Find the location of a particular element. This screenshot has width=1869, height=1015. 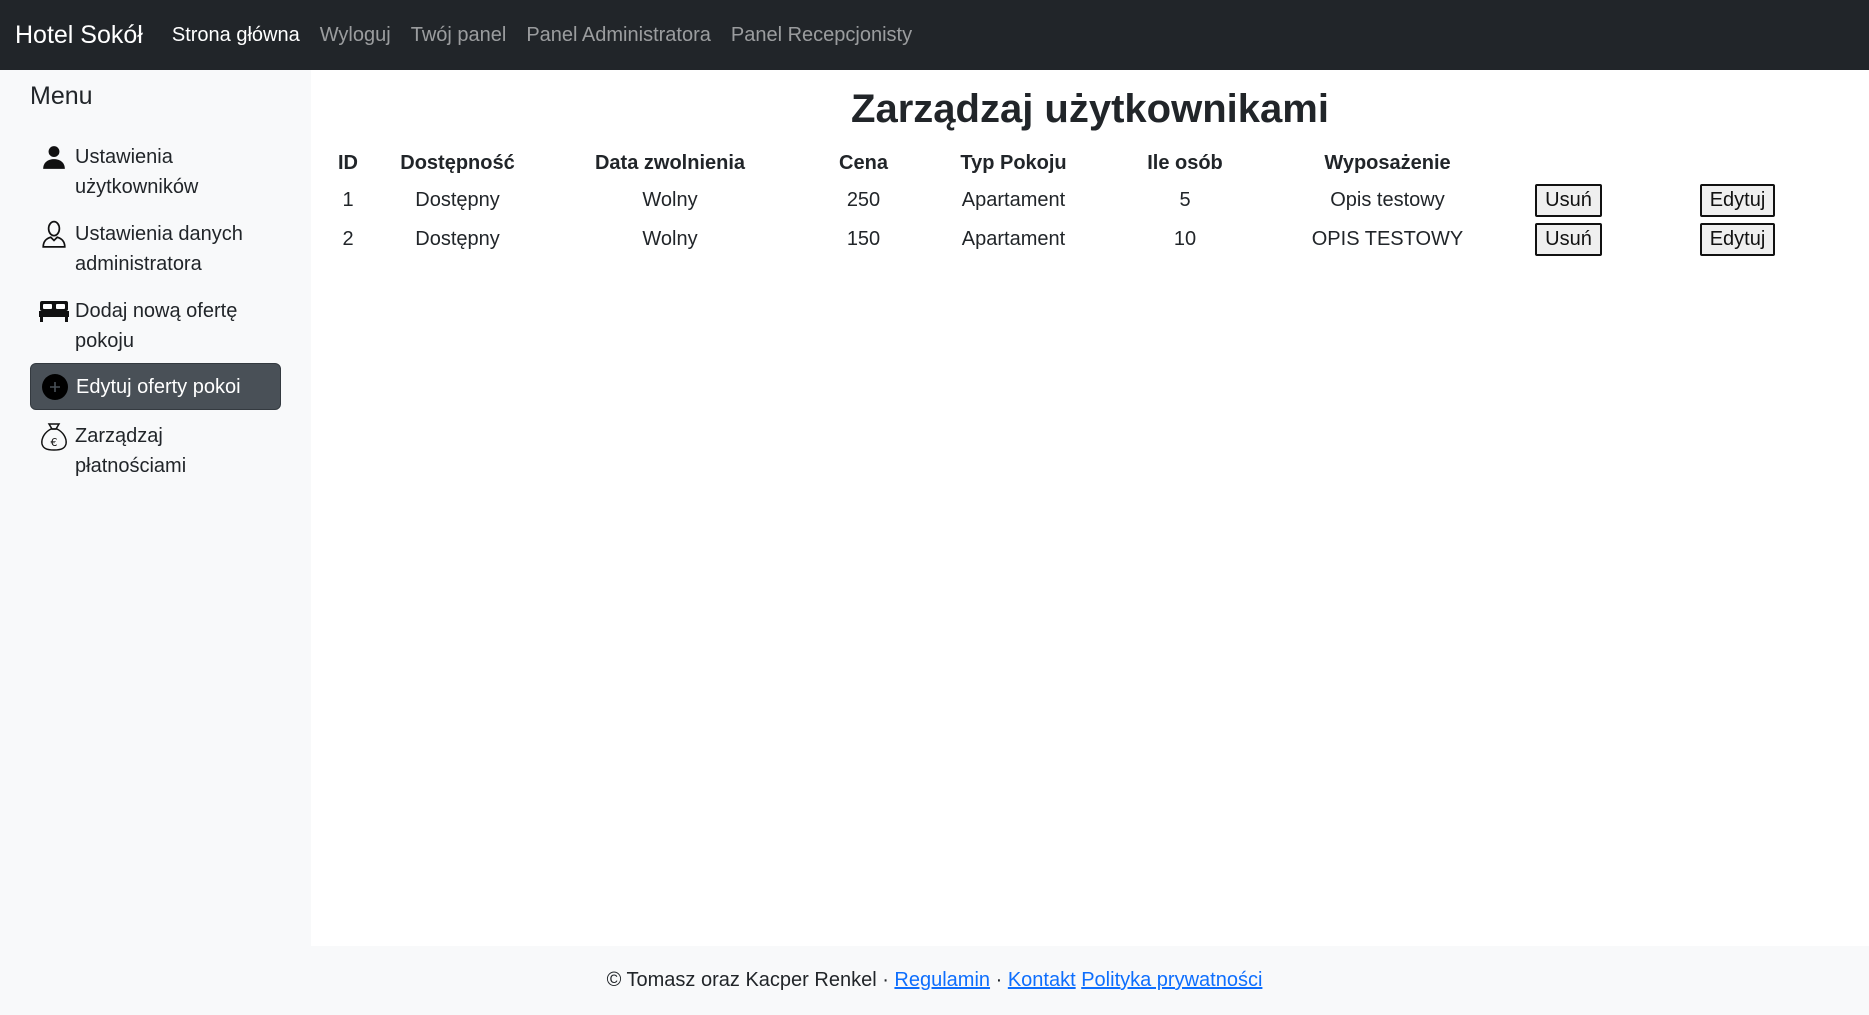

nav-link-home: Strona główna is located at coordinates (236, 35).